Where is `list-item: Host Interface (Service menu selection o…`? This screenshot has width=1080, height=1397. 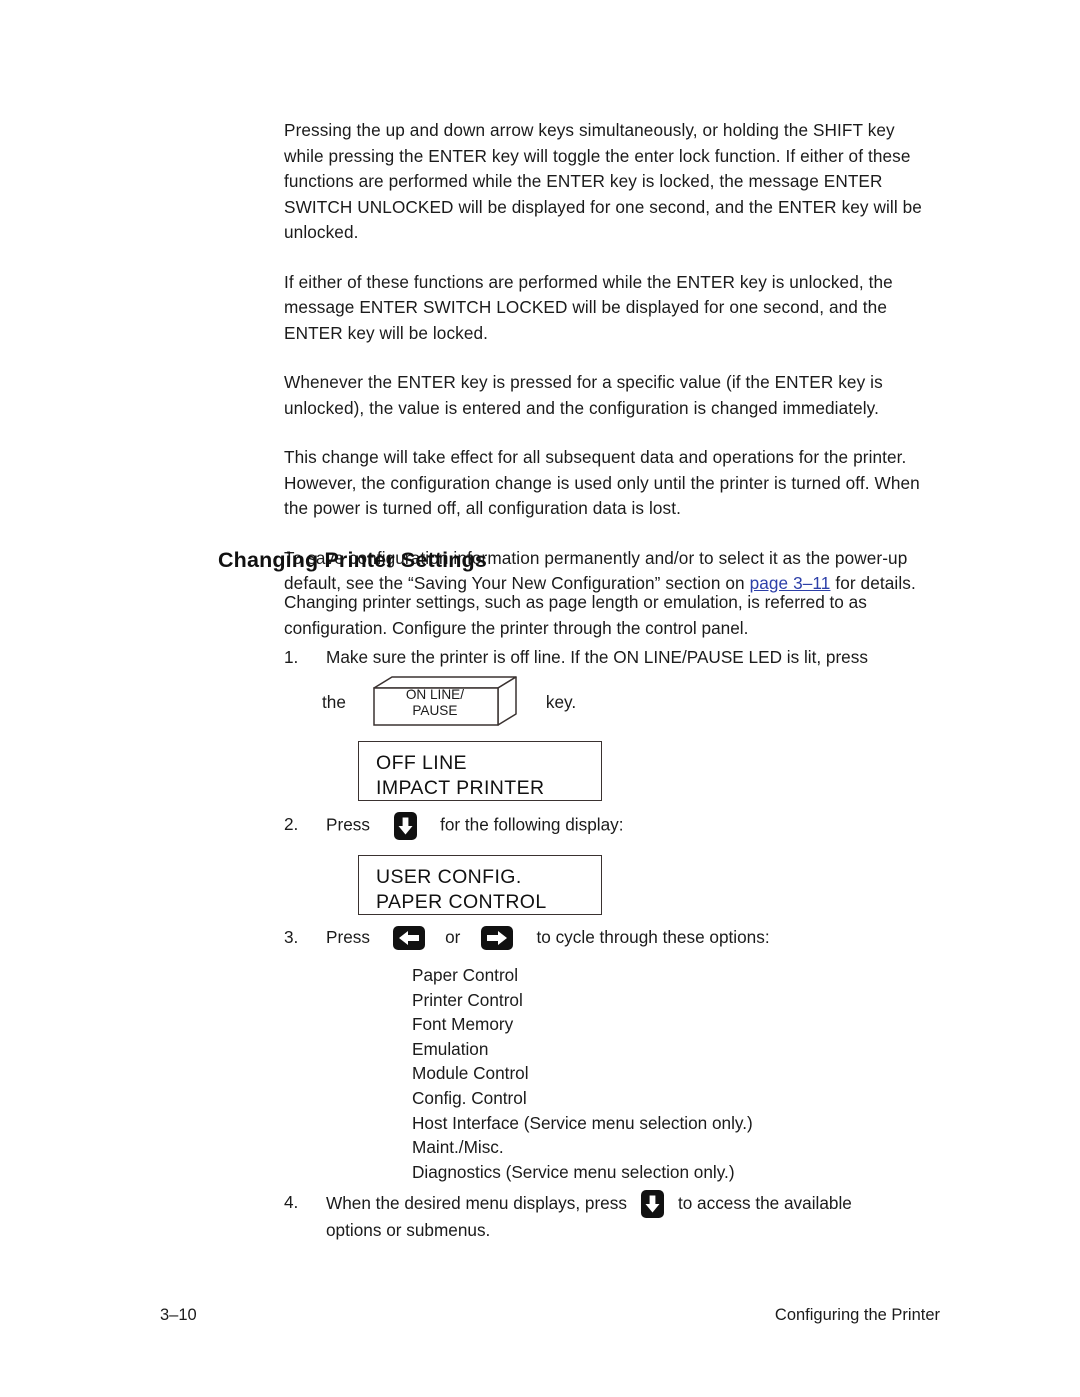
list-item: Host Interface (Service menu selection o… is located at coordinates (582, 1122).